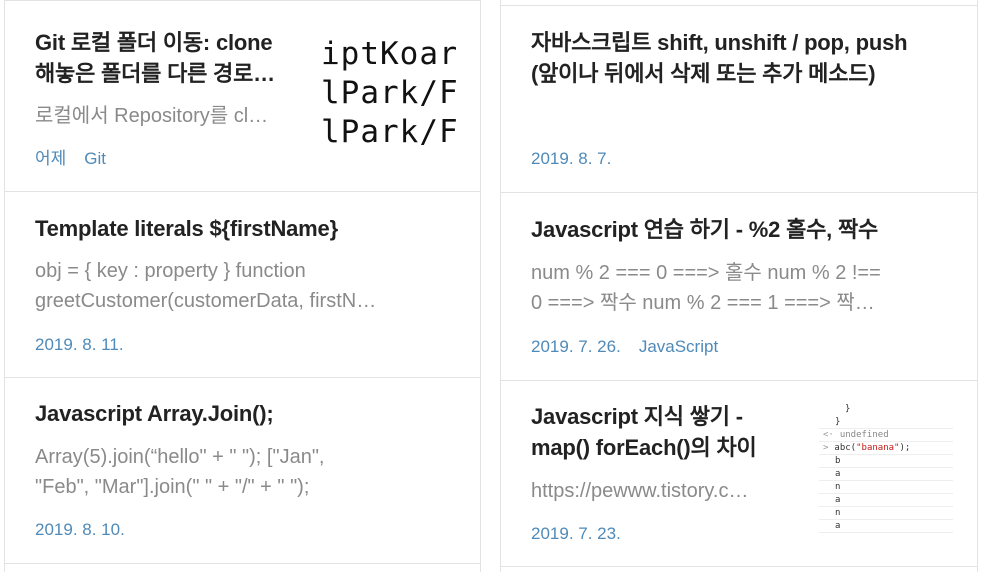 This screenshot has width=984, height=572. What do you see at coordinates (828, 435) in the screenshot?
I see `console-return-arrow-icon: <·` at bounding box center [828, 435].